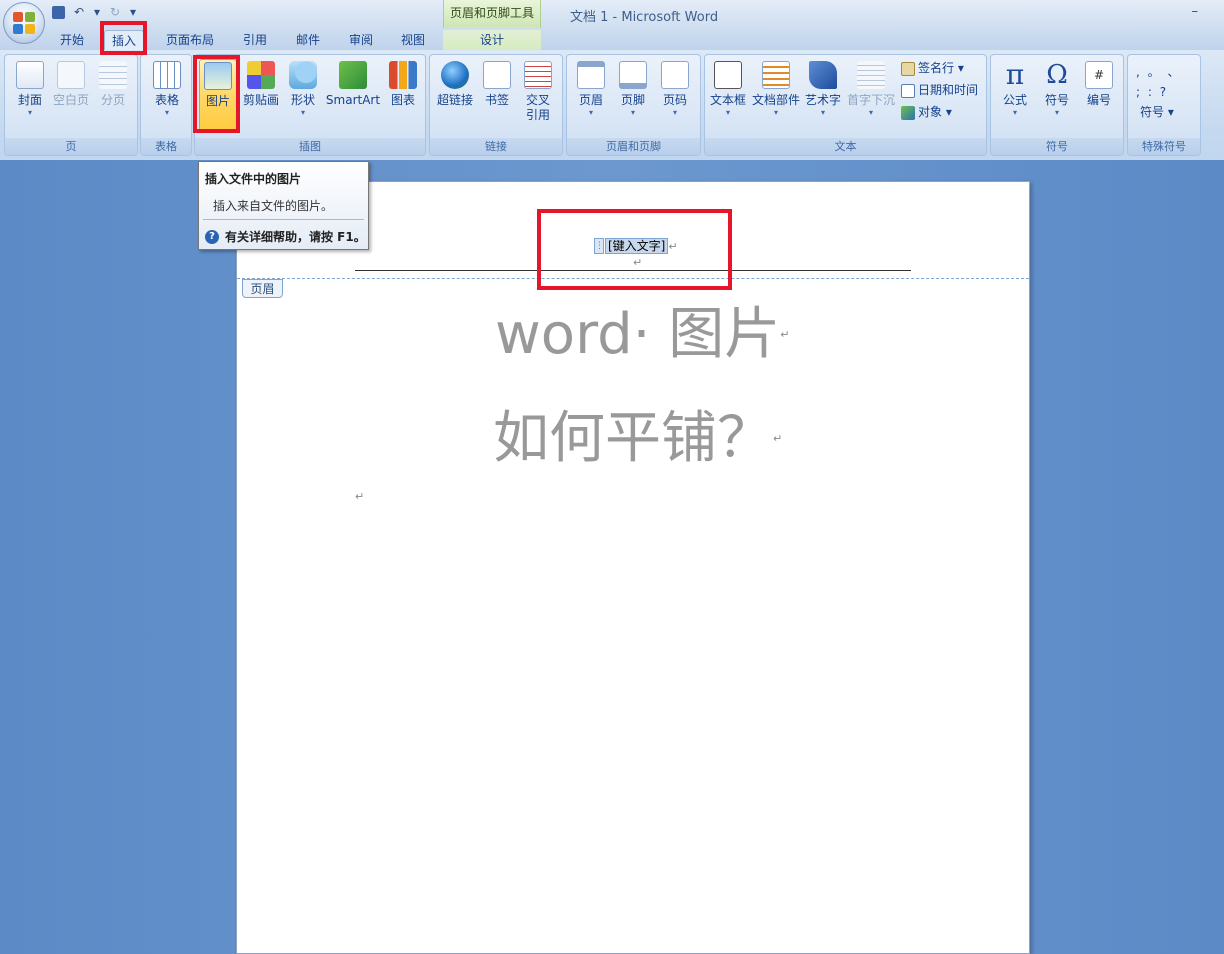 This screenshot has width=1224, height=954. What do you see at coordinates (1152, 92) in the screenshot?
I see `special-symbols-row-2: ; : ?` at bounding box center [1152, 92].